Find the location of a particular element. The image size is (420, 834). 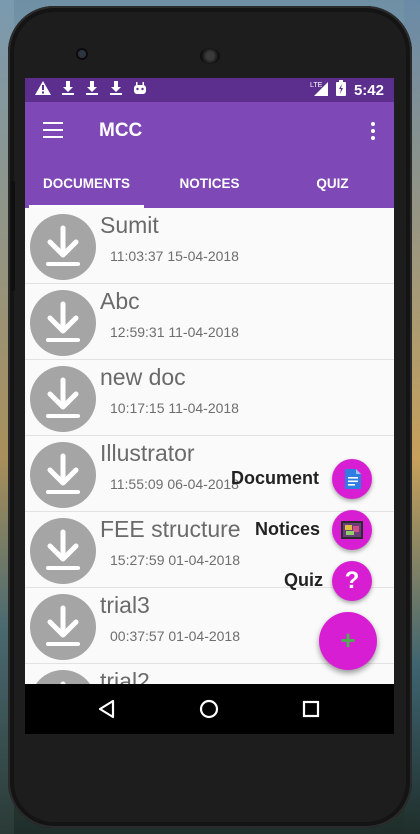

android-icon is located at coordinates (140, 90).